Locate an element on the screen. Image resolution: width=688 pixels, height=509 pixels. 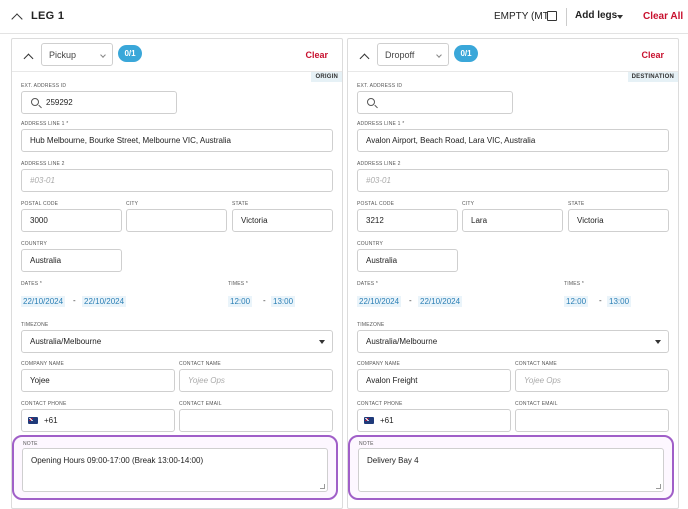
empty-mt-checkbox is located at coordinates (552, 16).